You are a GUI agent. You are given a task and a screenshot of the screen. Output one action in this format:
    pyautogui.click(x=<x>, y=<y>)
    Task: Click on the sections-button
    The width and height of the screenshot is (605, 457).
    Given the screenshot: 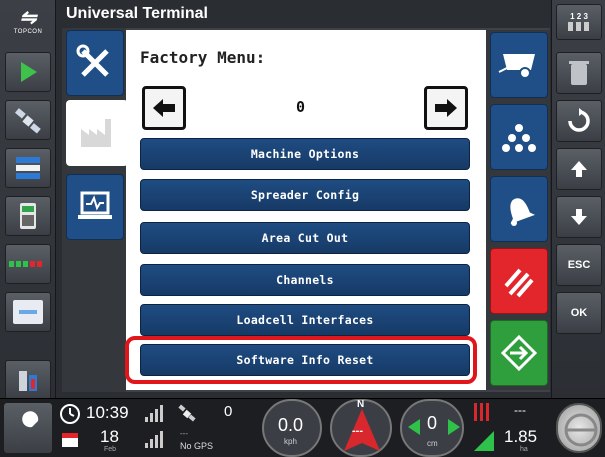 What is the action you would take?
    pyautogui.click(x=28, y=264)
    